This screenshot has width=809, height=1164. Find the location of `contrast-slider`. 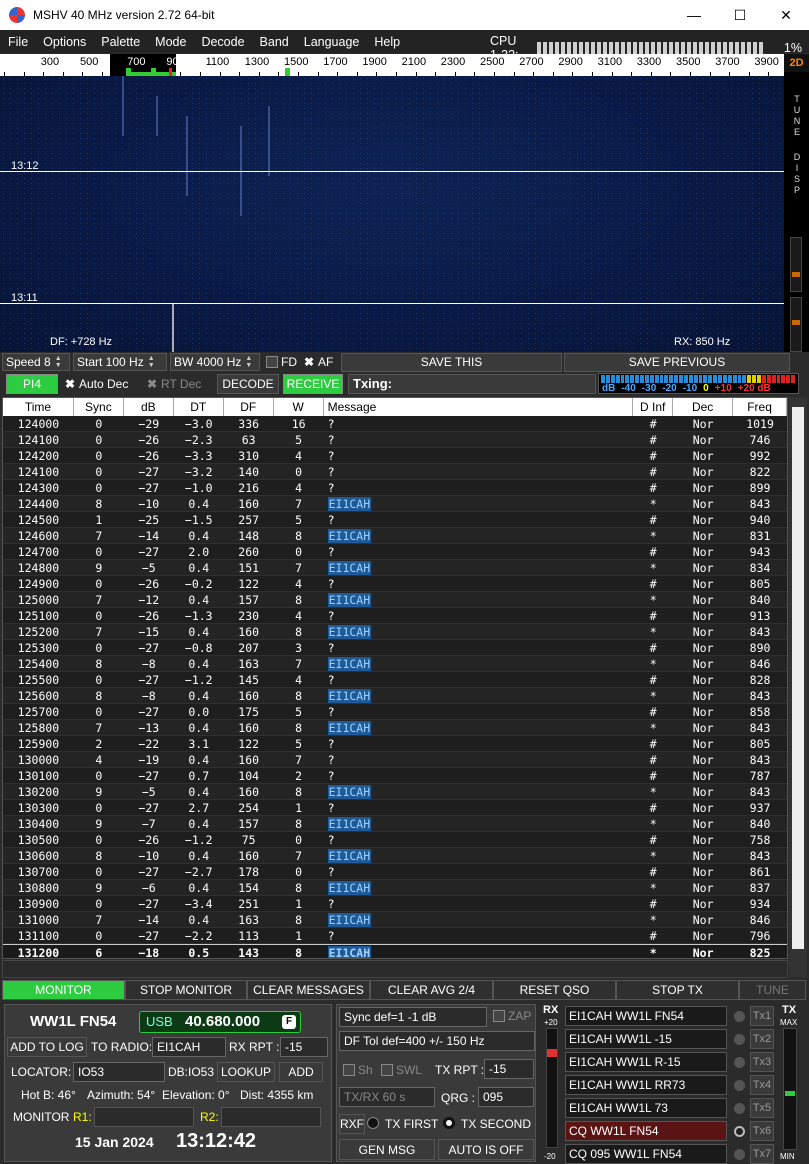

contrast-slider is located at coordinates (796, 324).